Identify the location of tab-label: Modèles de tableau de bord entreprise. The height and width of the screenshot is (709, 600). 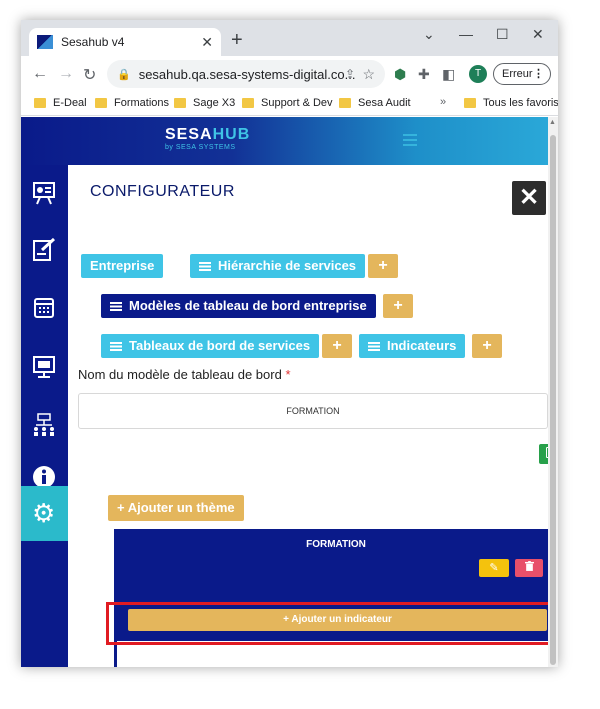
(248, 305).